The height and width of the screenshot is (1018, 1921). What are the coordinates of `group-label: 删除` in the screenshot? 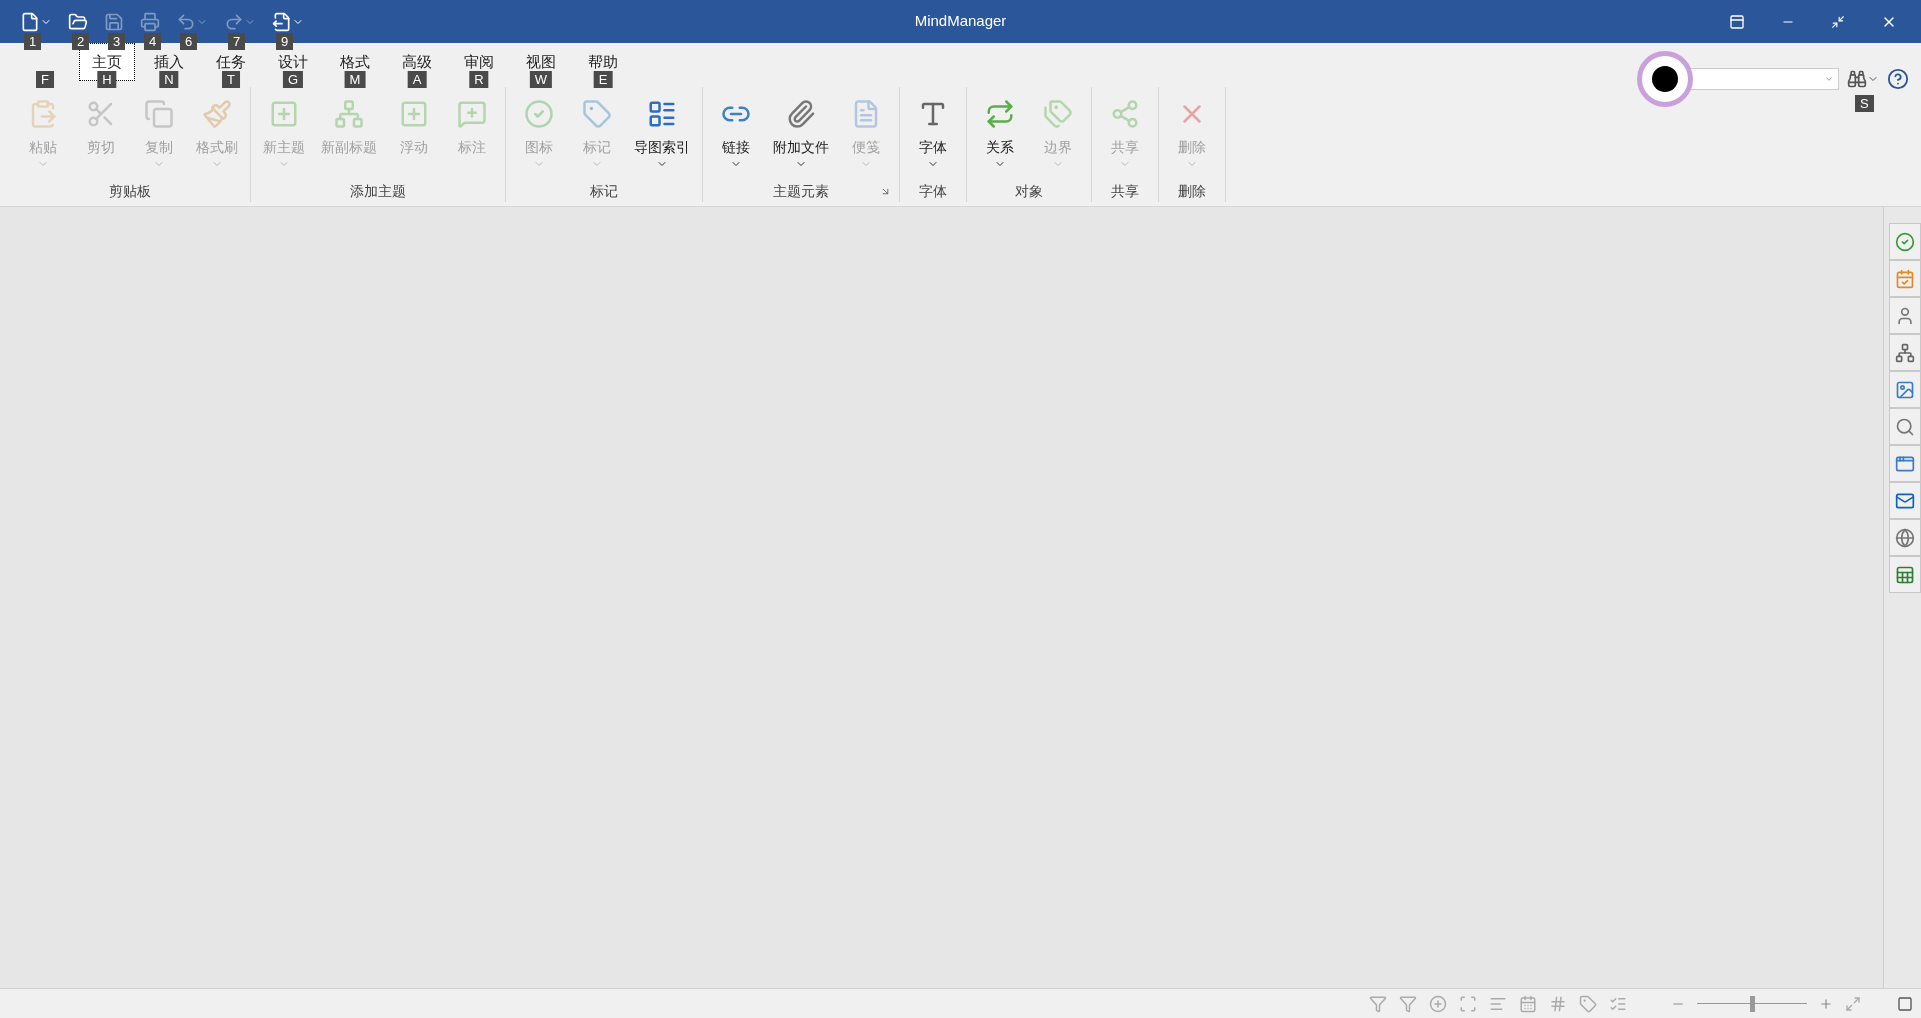 It's located at (1192, 191).